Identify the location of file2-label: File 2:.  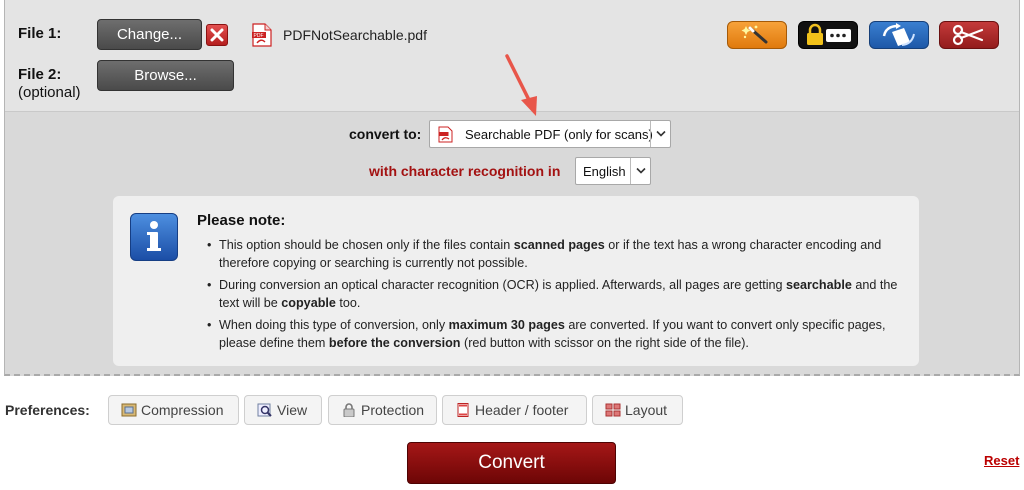
(40, 74).